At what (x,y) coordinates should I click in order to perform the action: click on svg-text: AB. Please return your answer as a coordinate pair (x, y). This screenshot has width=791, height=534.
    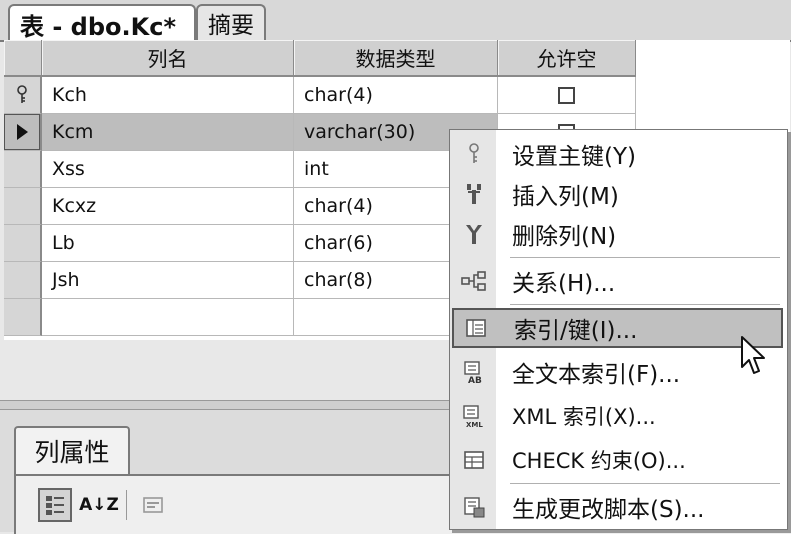
    Looking at the image, I should click on (475, 380).